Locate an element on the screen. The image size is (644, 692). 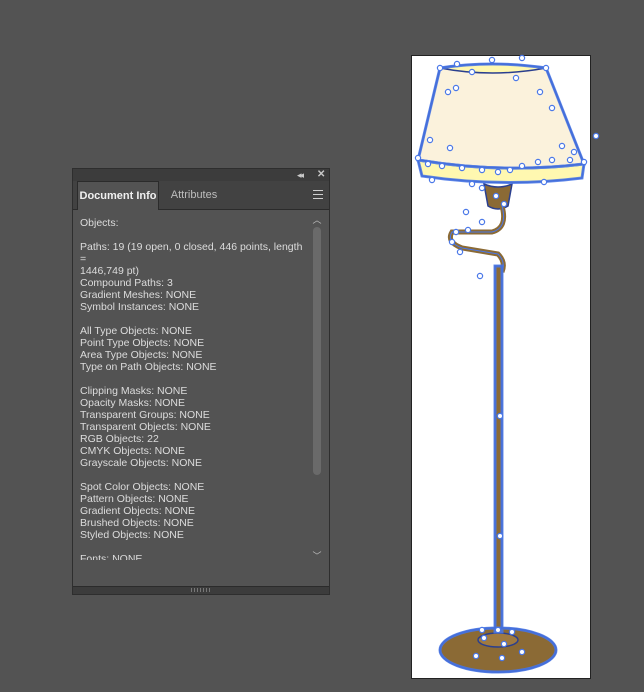
scrollbar-thumb is located at coordinates (317, 351).